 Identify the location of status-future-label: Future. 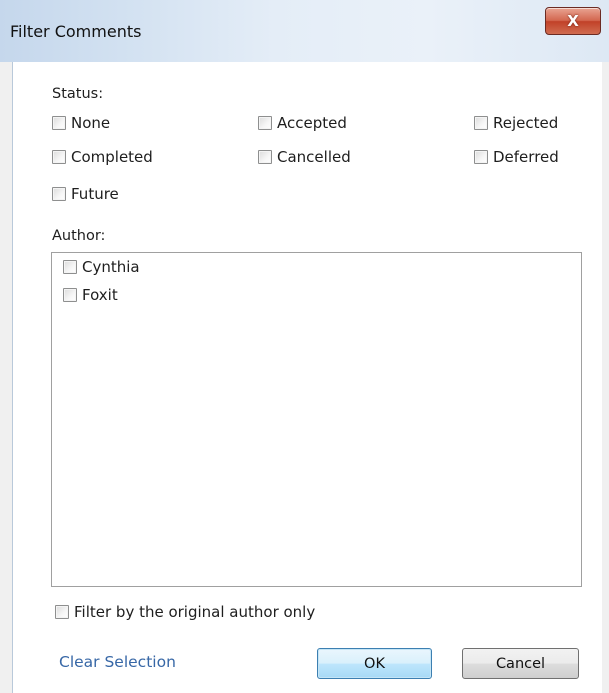
(95, 194).